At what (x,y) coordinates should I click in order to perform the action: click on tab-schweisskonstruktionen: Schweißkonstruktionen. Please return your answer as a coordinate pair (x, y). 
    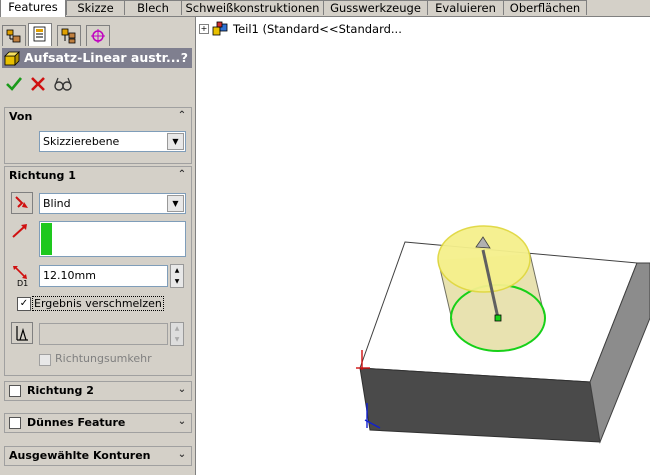
    Looking at the image, I should click on (252, 7).